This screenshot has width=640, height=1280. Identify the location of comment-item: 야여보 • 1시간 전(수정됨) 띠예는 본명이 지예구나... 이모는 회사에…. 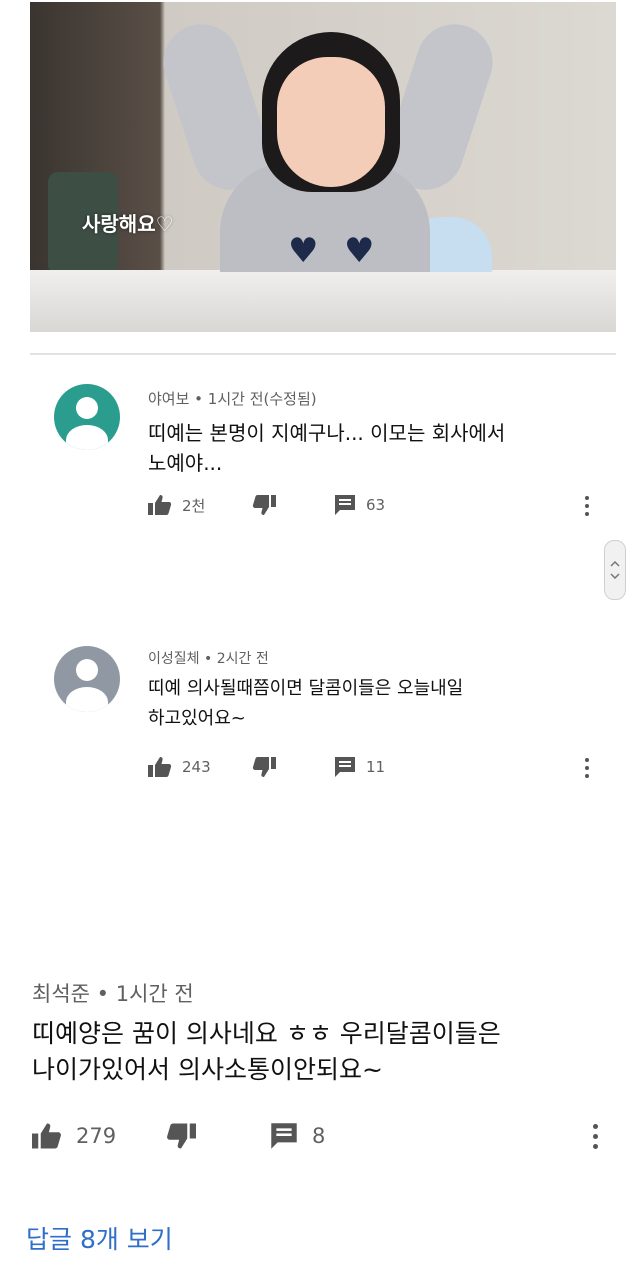
(320, 450).